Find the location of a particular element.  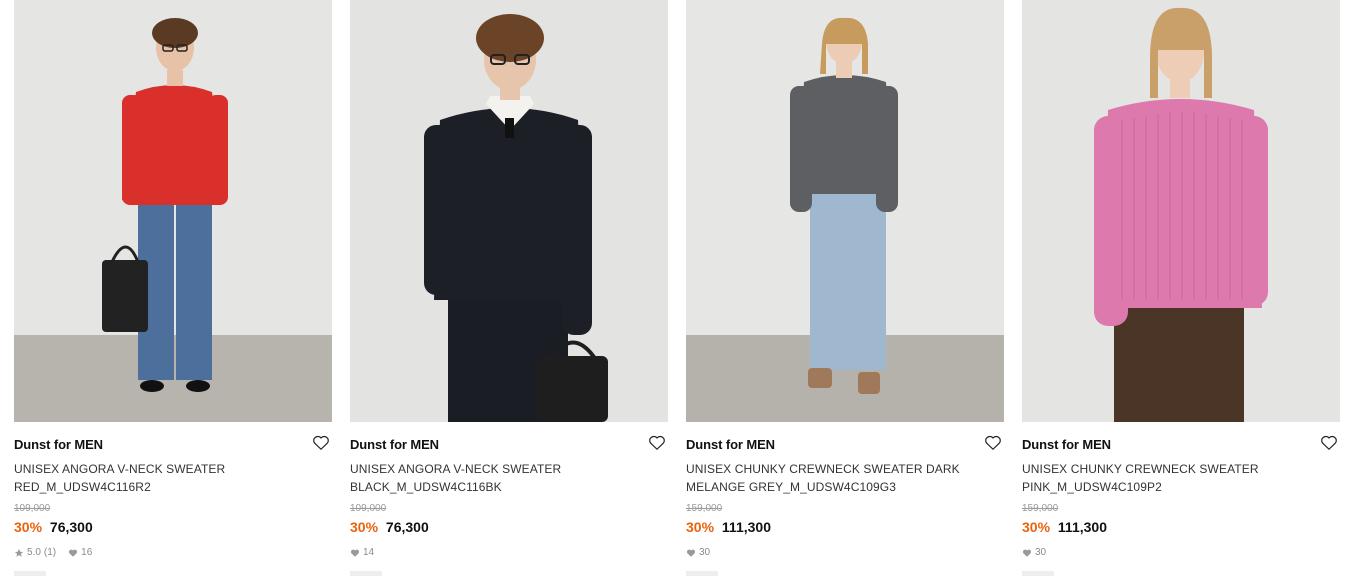

rating-value: 5.0 is located at coordinates (34, 552).